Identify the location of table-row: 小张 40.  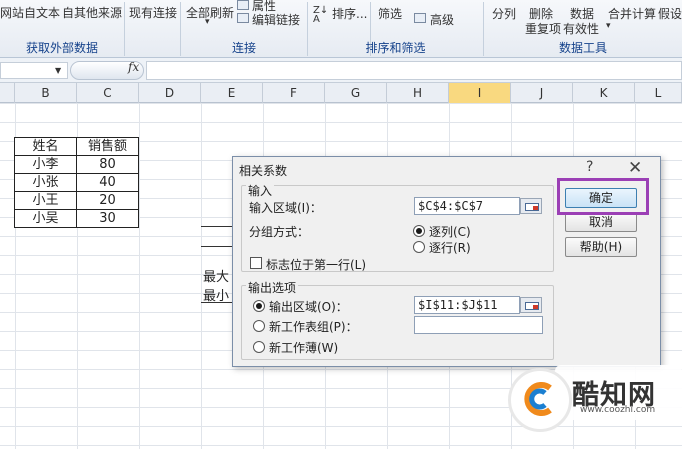
(76, 182).